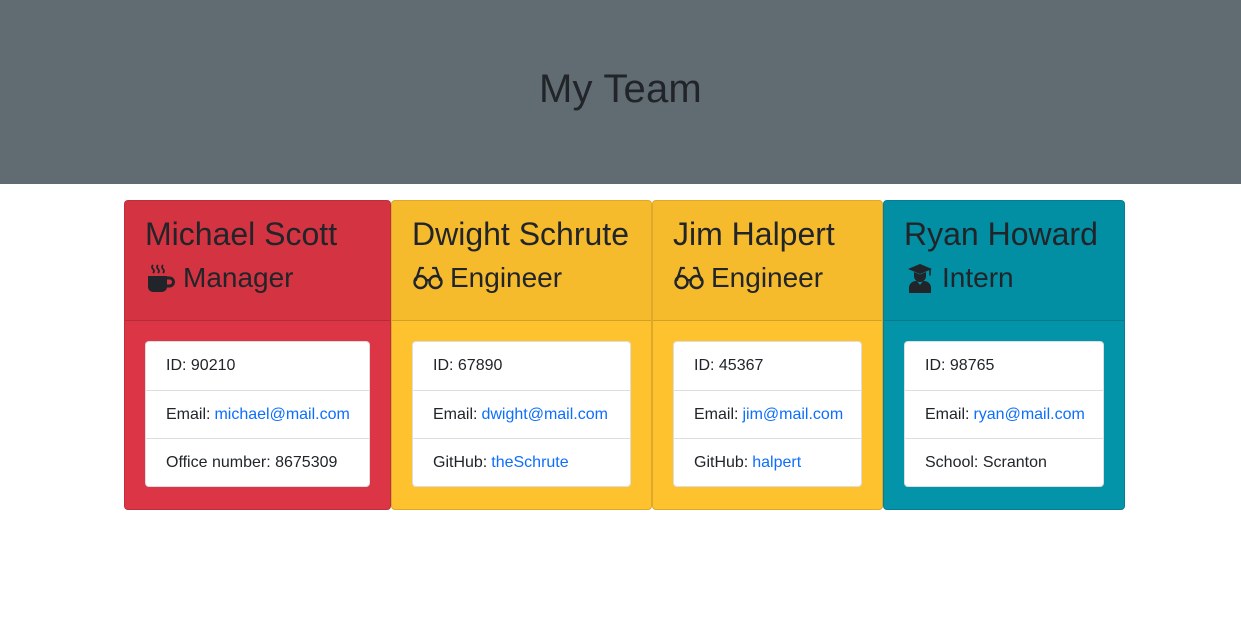 The width and height of the screenshot is (1241, 626). I want to click on github-row: GitHub: theSchrute, so click(521, 462).